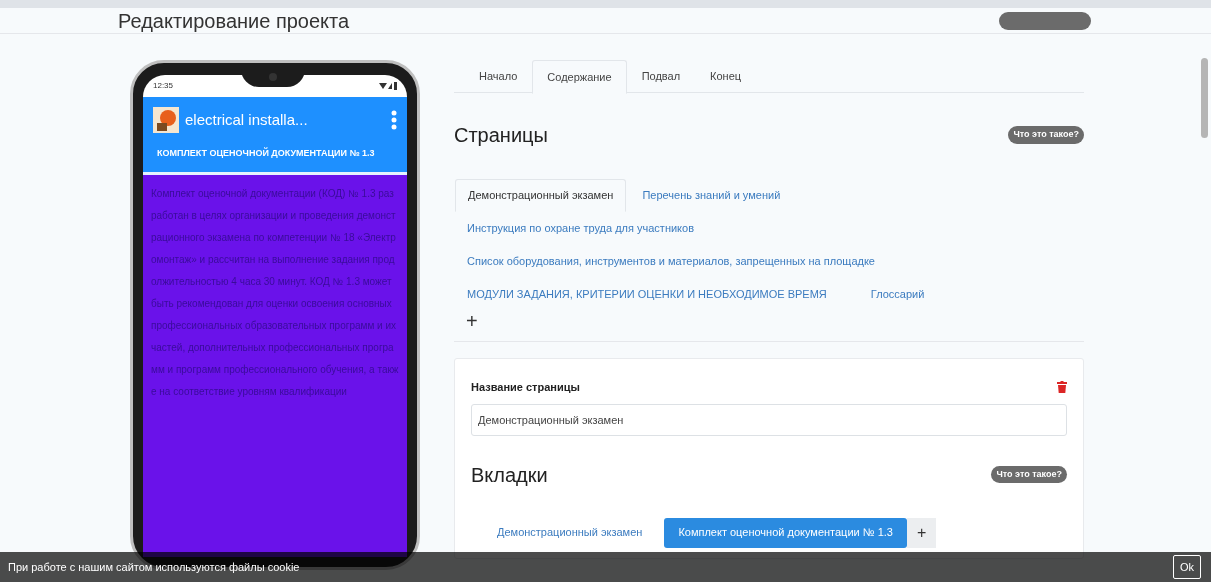 Image resolution: width=1211 pixels, height=582 pixels. I want to click on content-tab: Демонстрационный экзамен, so click(570, 532).